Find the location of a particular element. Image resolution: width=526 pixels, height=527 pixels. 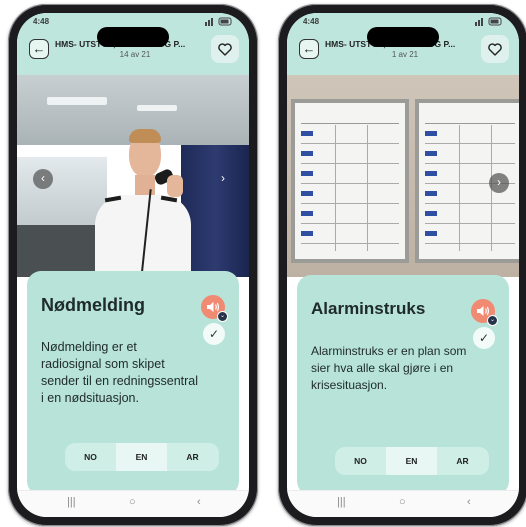

term-title: Nødmelding is located at coordinates (93, 305).